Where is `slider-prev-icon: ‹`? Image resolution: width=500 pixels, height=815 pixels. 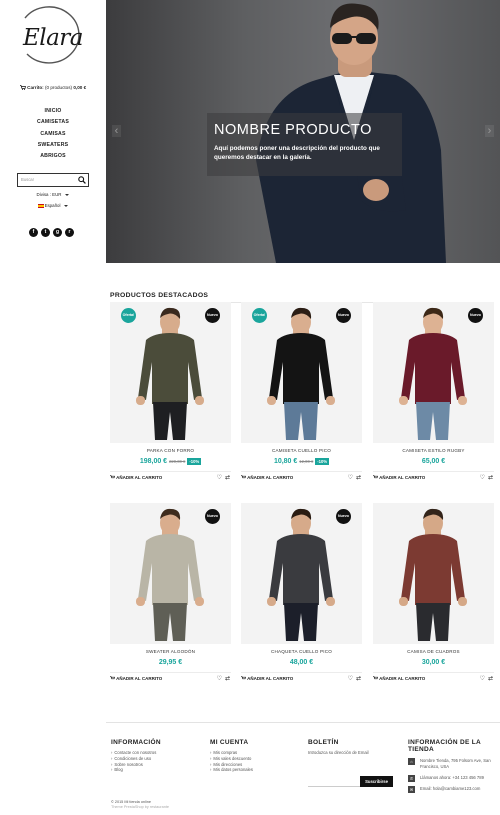 slider-prev-icon: ‹ is located at coordinates (116, 131).